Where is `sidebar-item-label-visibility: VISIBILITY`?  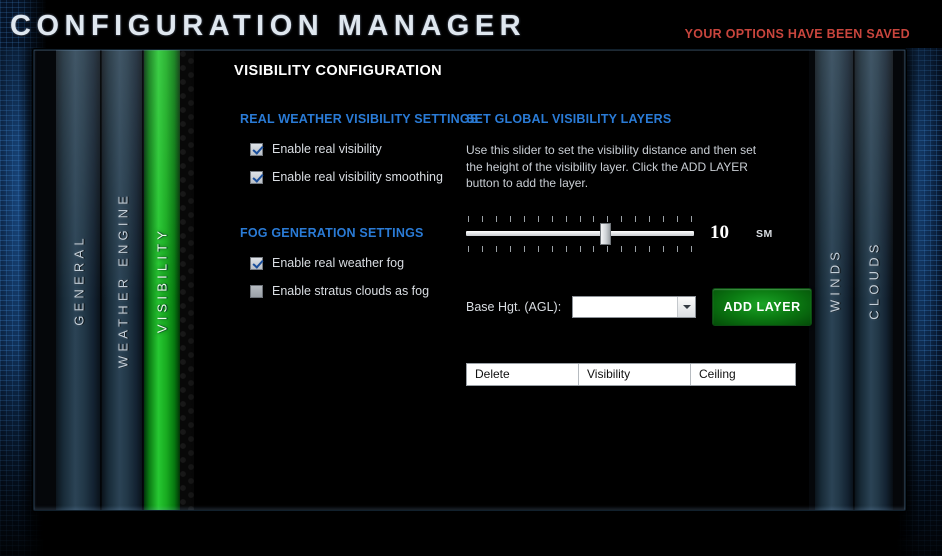
sidebar-item-label-visibility: VISIBILITY is located at coordinates (162, 280).